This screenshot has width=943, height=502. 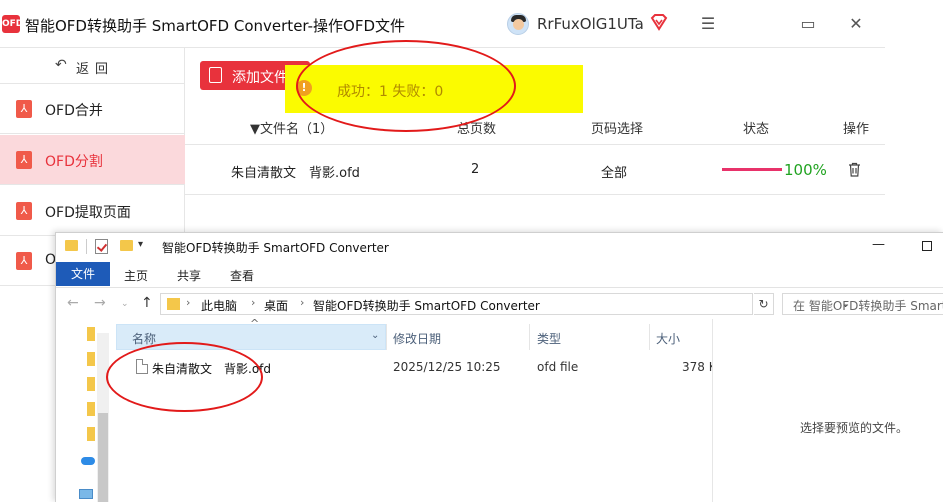 I want to click on onedrive-cloud-icon, so click(x=88, y=461).